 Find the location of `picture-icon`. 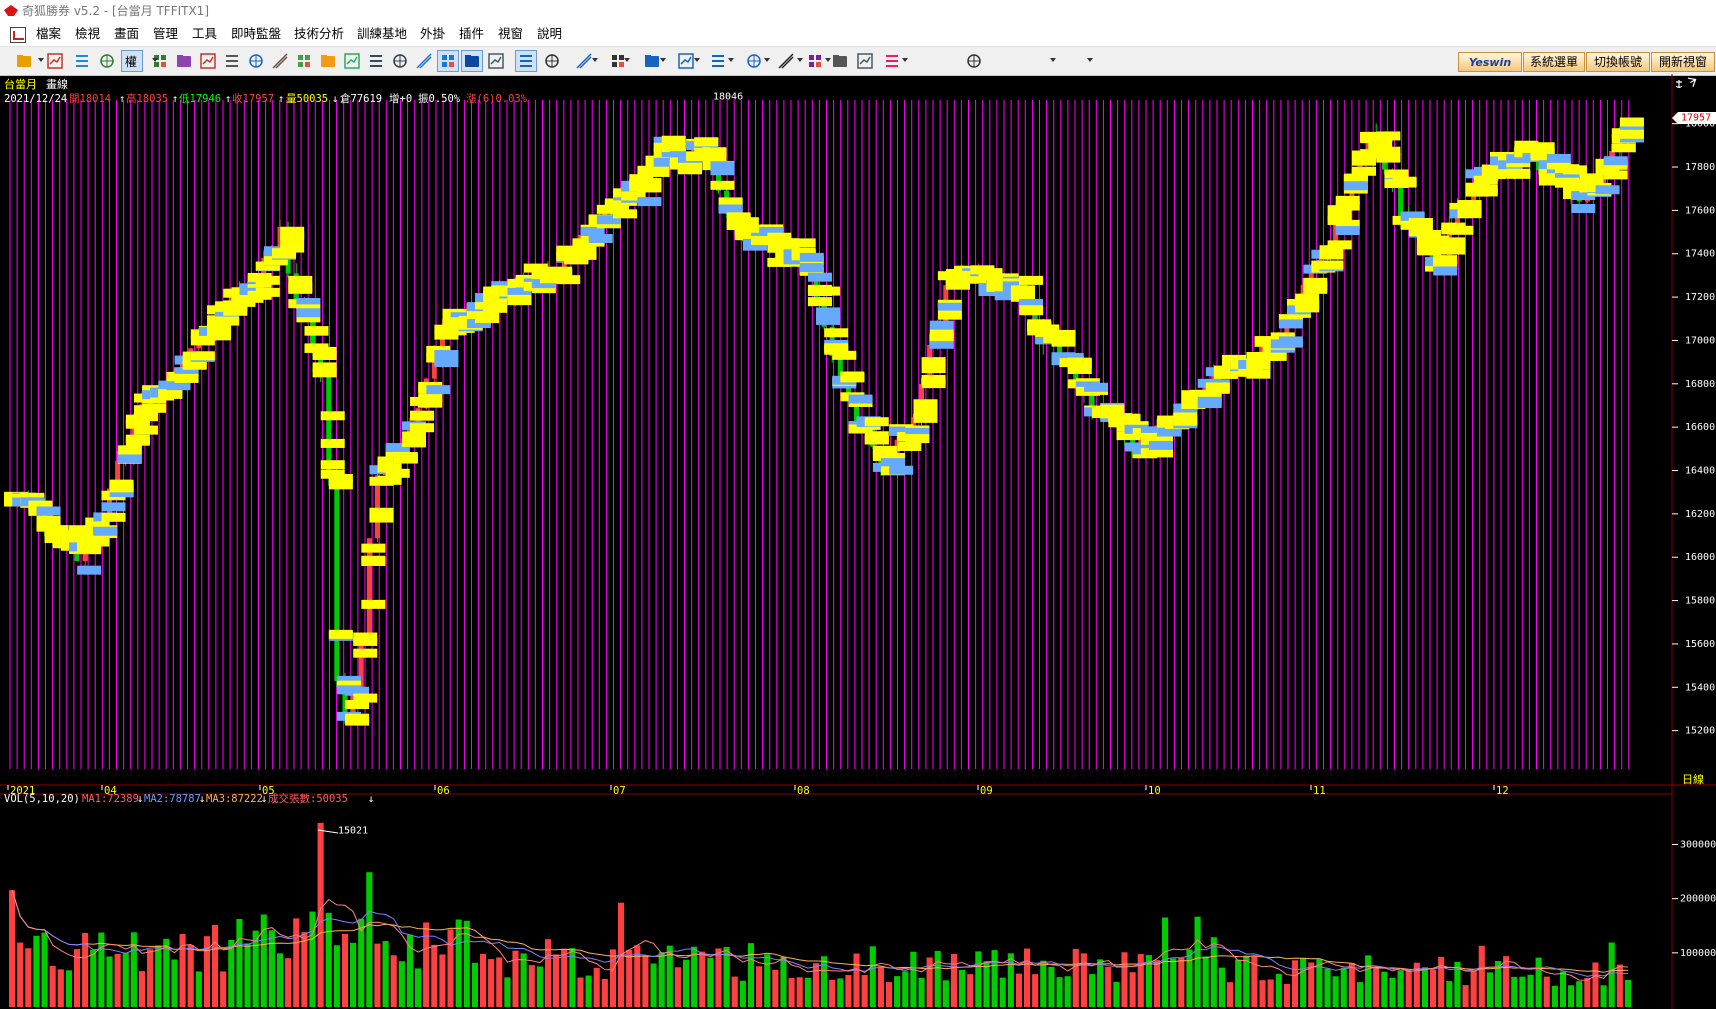

picture-icon is located at coordinates (865, 61).